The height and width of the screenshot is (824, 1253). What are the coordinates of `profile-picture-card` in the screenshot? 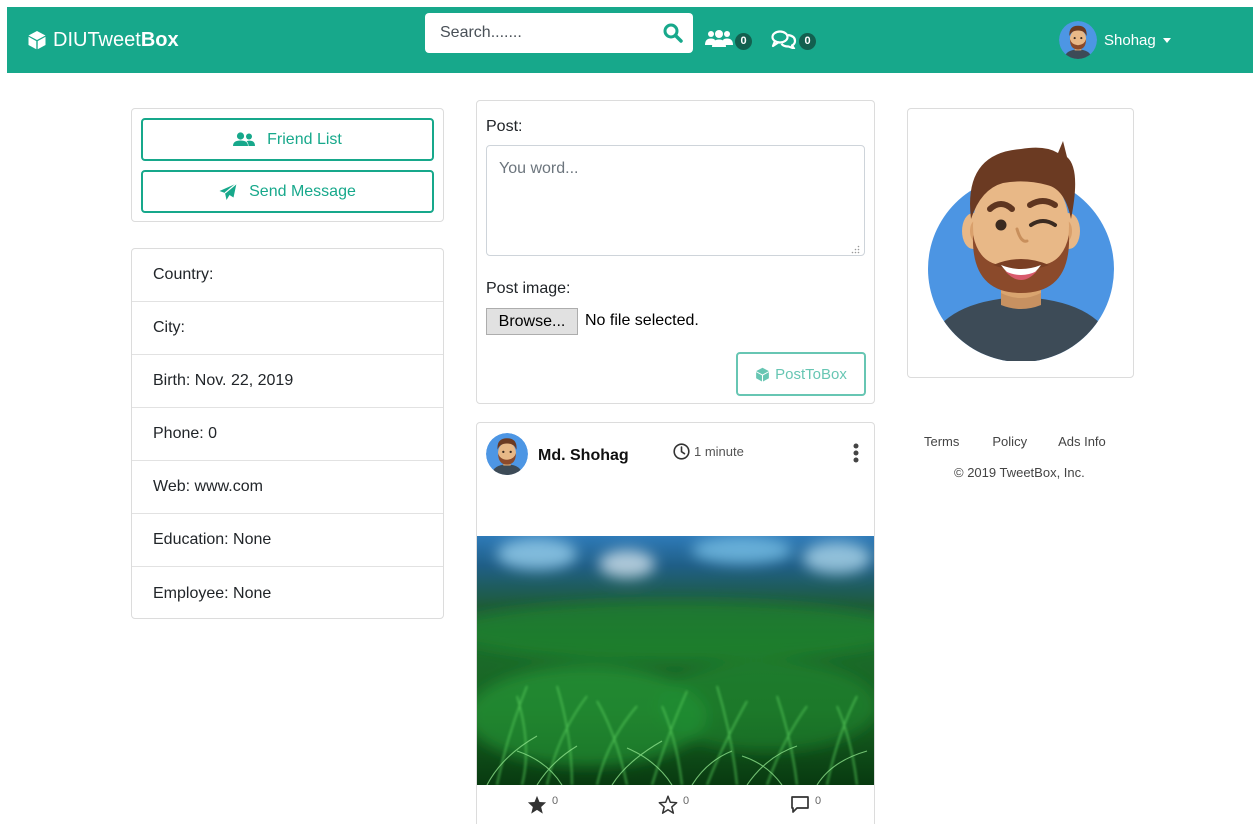 It's located at (1020, 243).